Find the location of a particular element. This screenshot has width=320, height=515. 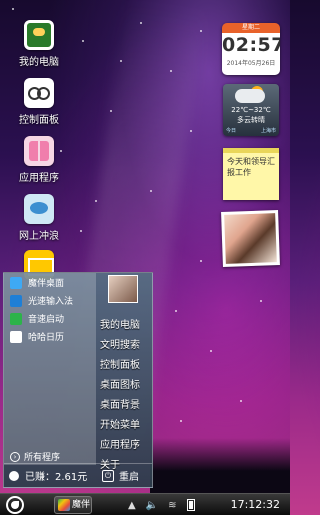

sticky-note-widget: 今天和领导汇报工作 is located at coordinates (251, 174).